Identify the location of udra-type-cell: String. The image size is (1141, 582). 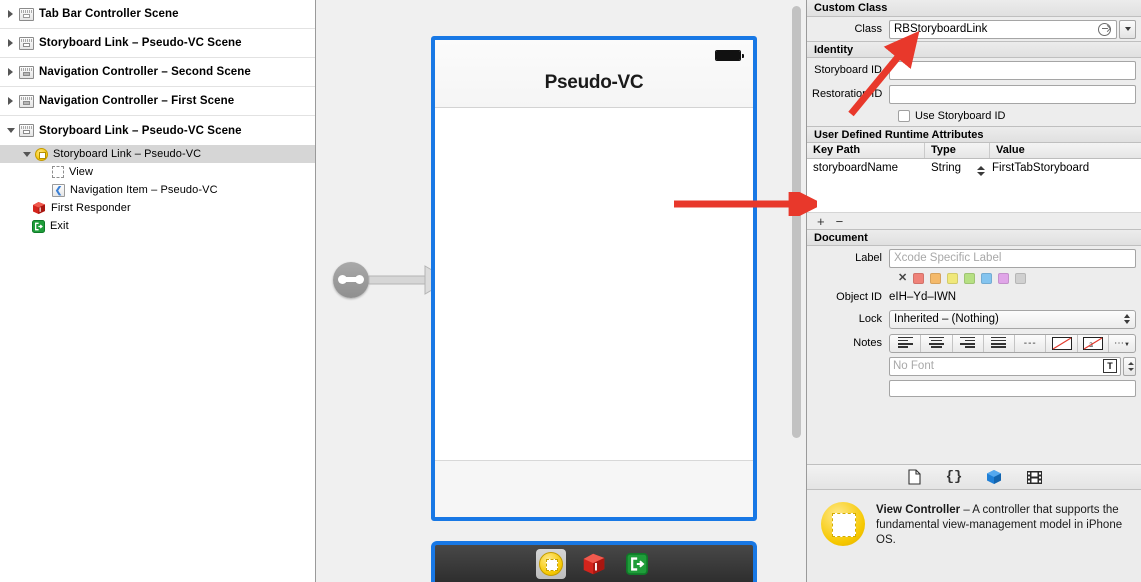
(951, 168).